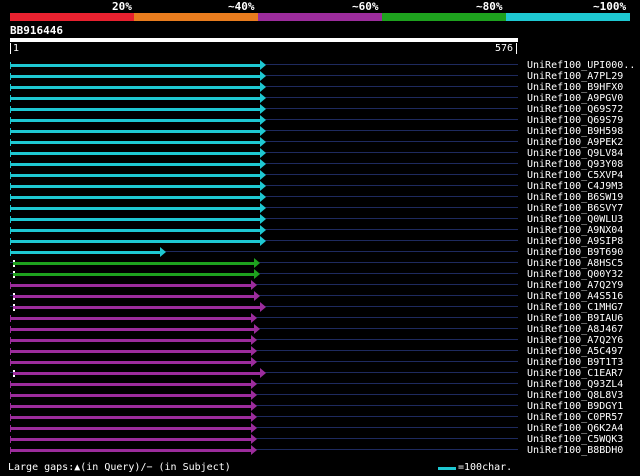 The width and height of the screenshot is (640, 476). What do you see at coordinates (575, 362) in the screenshot?
I see `hit-label-link: UniRef100_B9T1T3` at bounding box center [575, 362].